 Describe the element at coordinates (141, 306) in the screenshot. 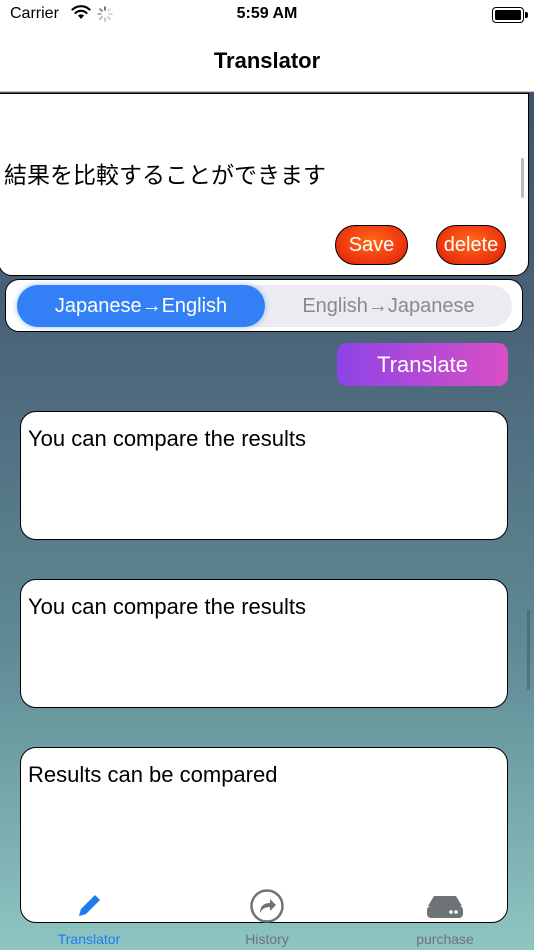

I see `segment-japanese-to-english: Japanese→English` at that location.